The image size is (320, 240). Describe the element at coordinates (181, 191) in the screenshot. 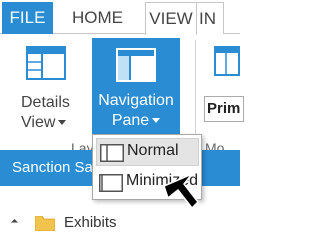

I see `mouse-cursor-icon` at that location.